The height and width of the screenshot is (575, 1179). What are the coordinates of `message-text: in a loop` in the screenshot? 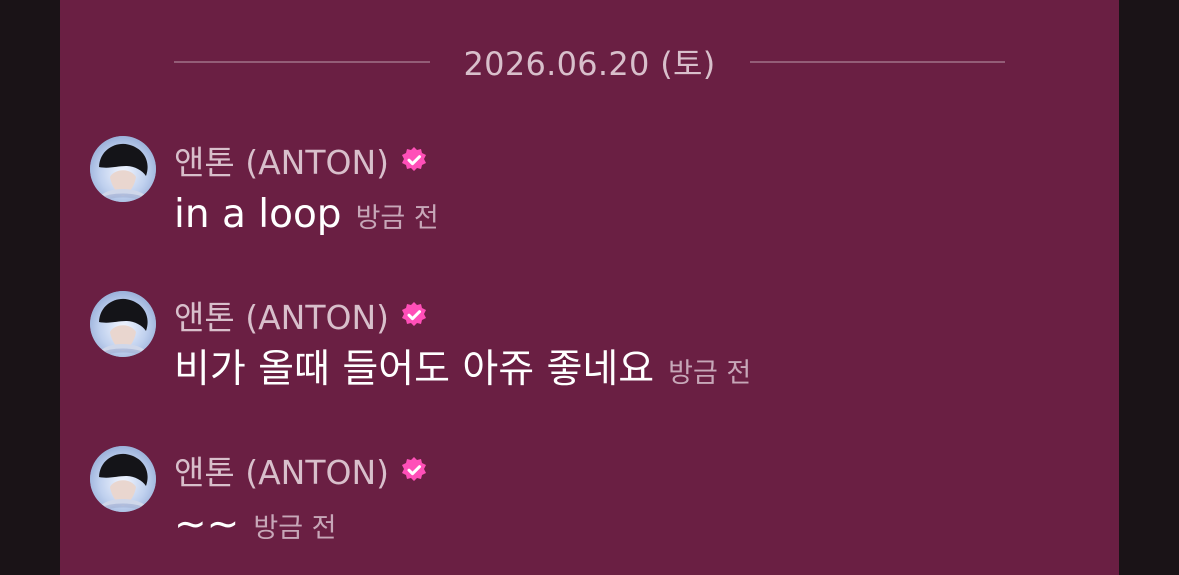 It's located at (258, 214).